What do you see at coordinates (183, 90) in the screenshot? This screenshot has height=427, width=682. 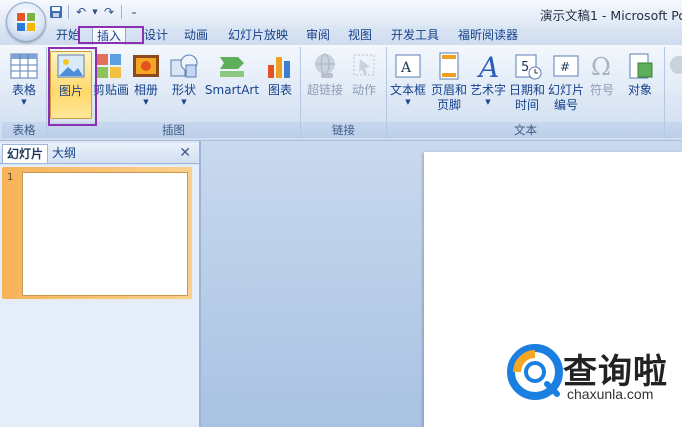 I see `shapes-button-label: 形状` at bounding box center [183, 90].